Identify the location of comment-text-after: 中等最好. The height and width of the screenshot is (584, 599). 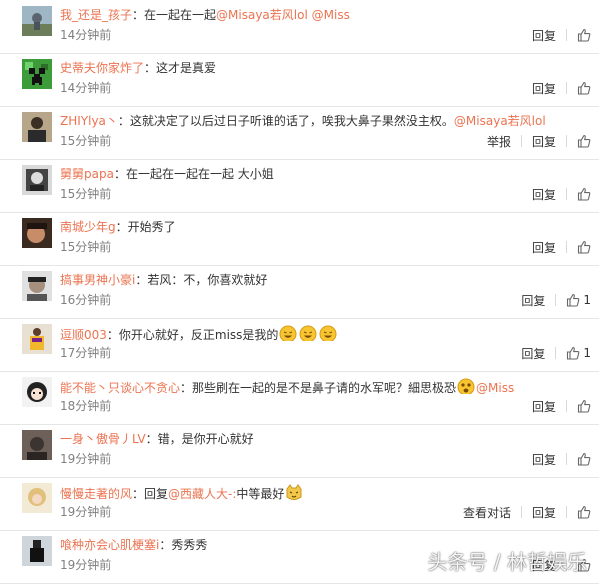
(260, 493).